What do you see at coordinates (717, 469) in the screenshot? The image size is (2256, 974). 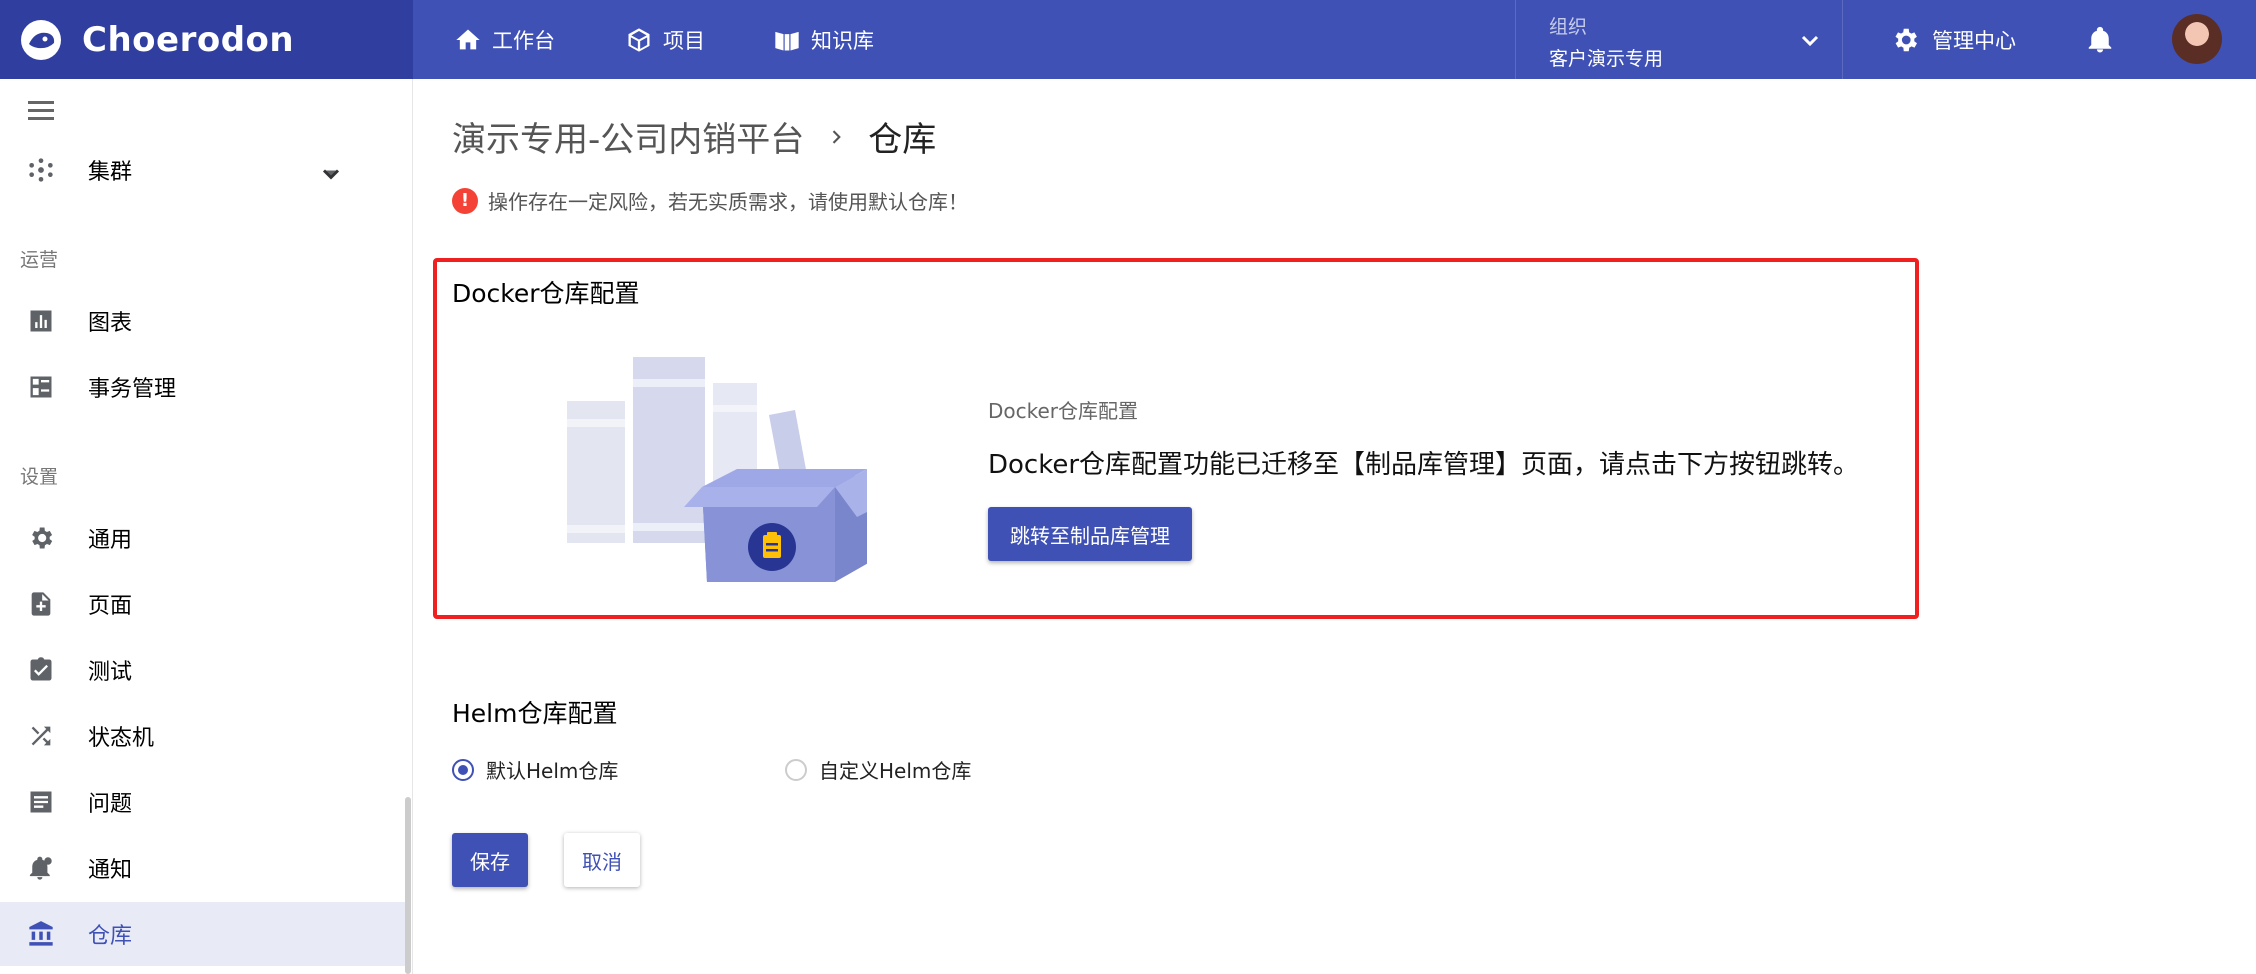 I see `open-box-illustration` at bounding box center [717, 469].